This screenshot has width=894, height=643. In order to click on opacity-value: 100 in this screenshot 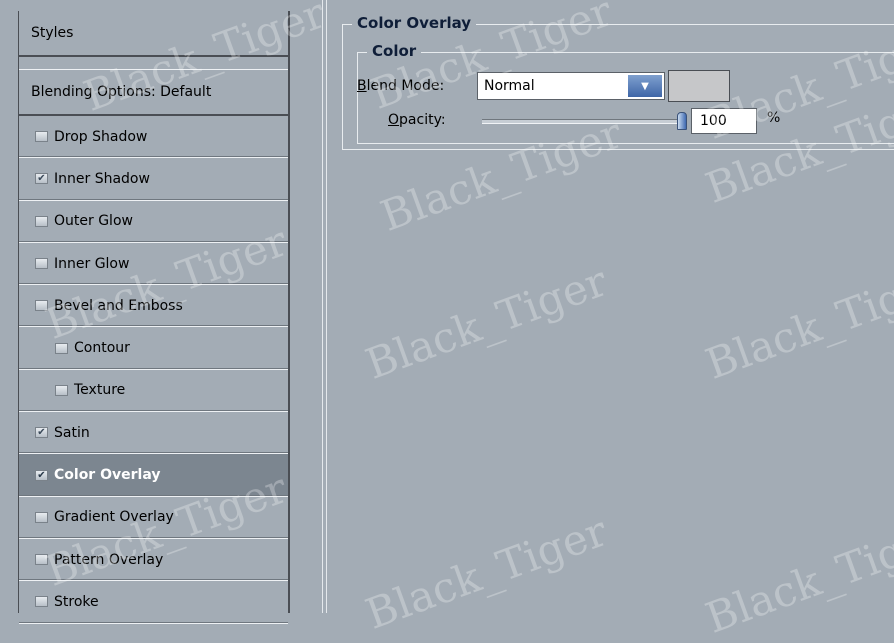, I will do `click(713, 121)`.